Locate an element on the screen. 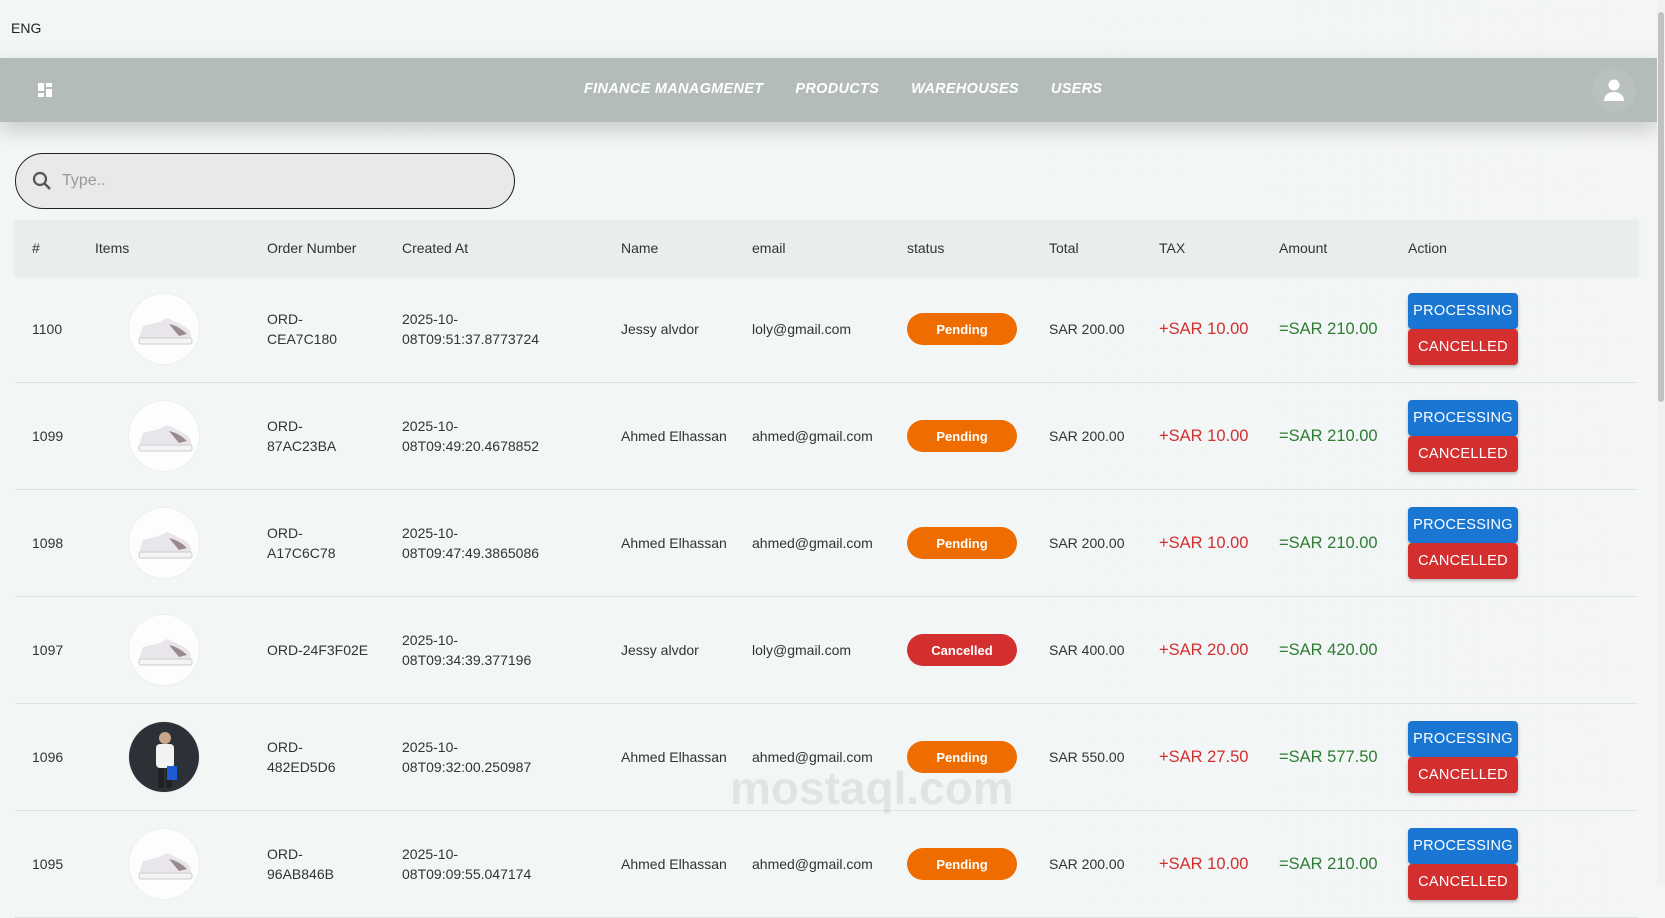 This screenshot has width=1665, height=918. order_l1: ORD-24F3F02E is located at coordinates (318, 650).